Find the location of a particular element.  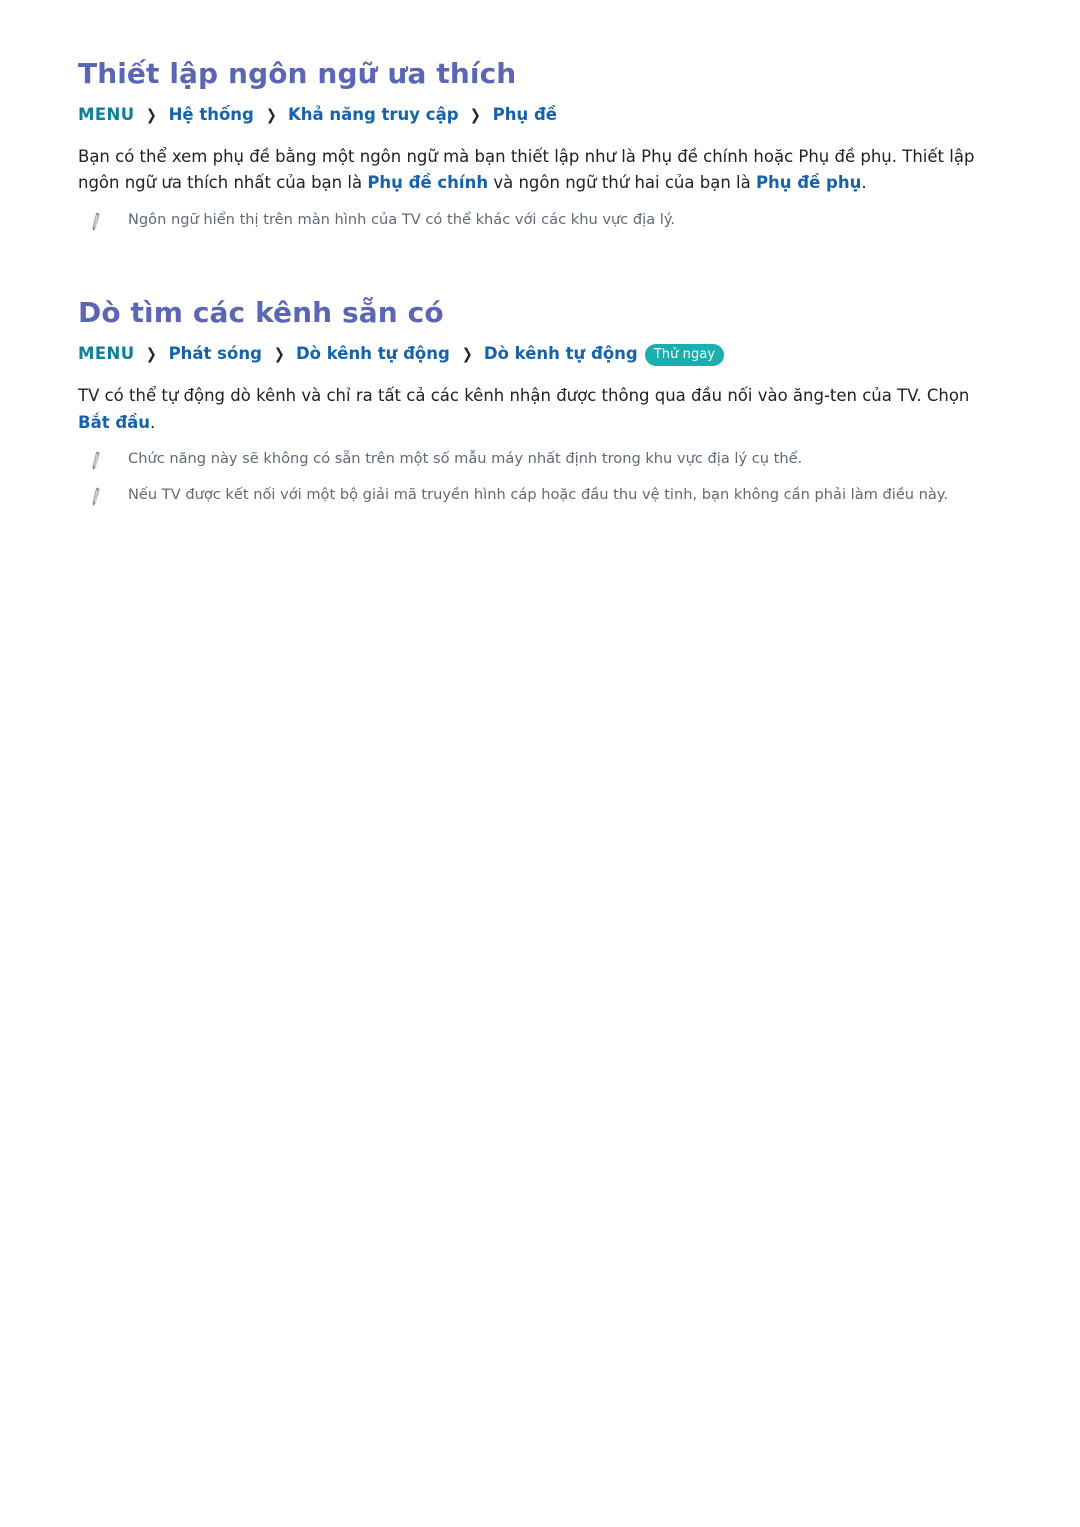

paragraph-part-3: . is located at coordinates (864, 183).